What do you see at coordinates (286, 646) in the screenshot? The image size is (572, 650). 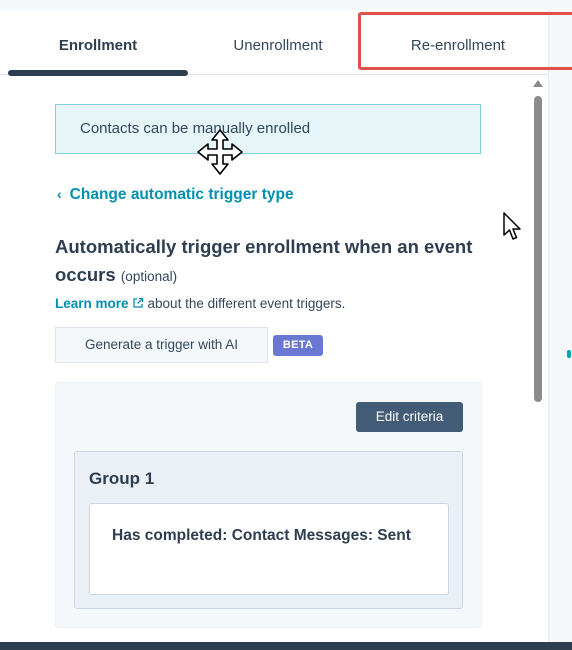 I see `bottom-bar` at bounding box center [286, 646].